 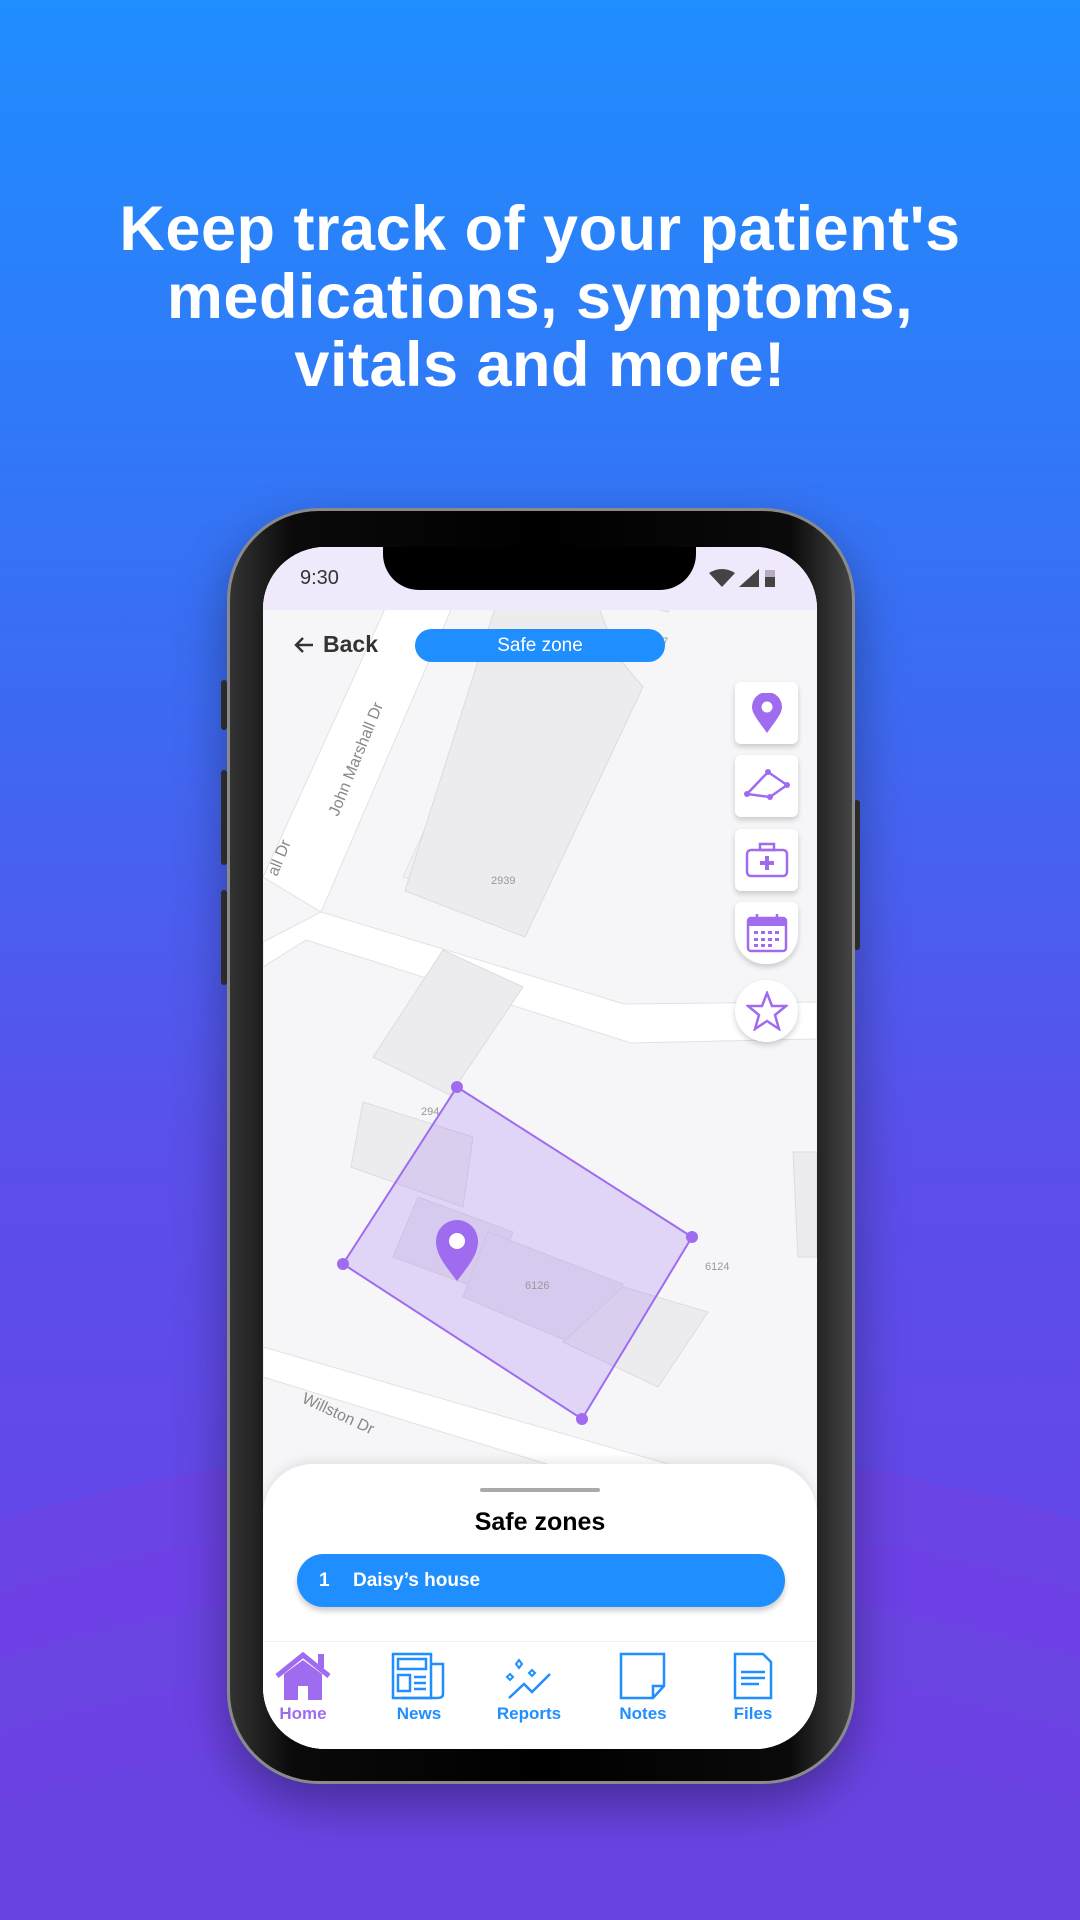 I want to click on signal-icon, so click(x=749, y=578).